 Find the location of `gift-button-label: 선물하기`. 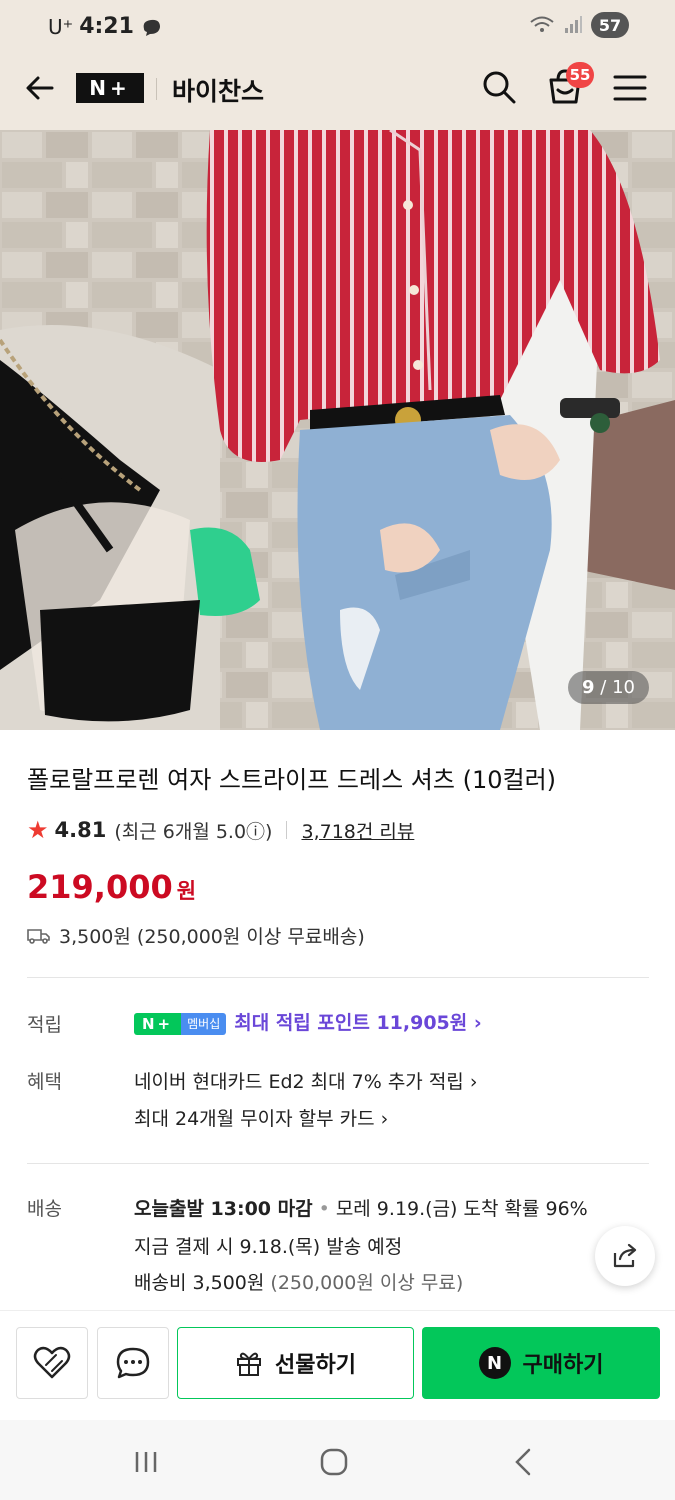

gift-button-label: 선물하기 is located at coordinates (315, 1365).